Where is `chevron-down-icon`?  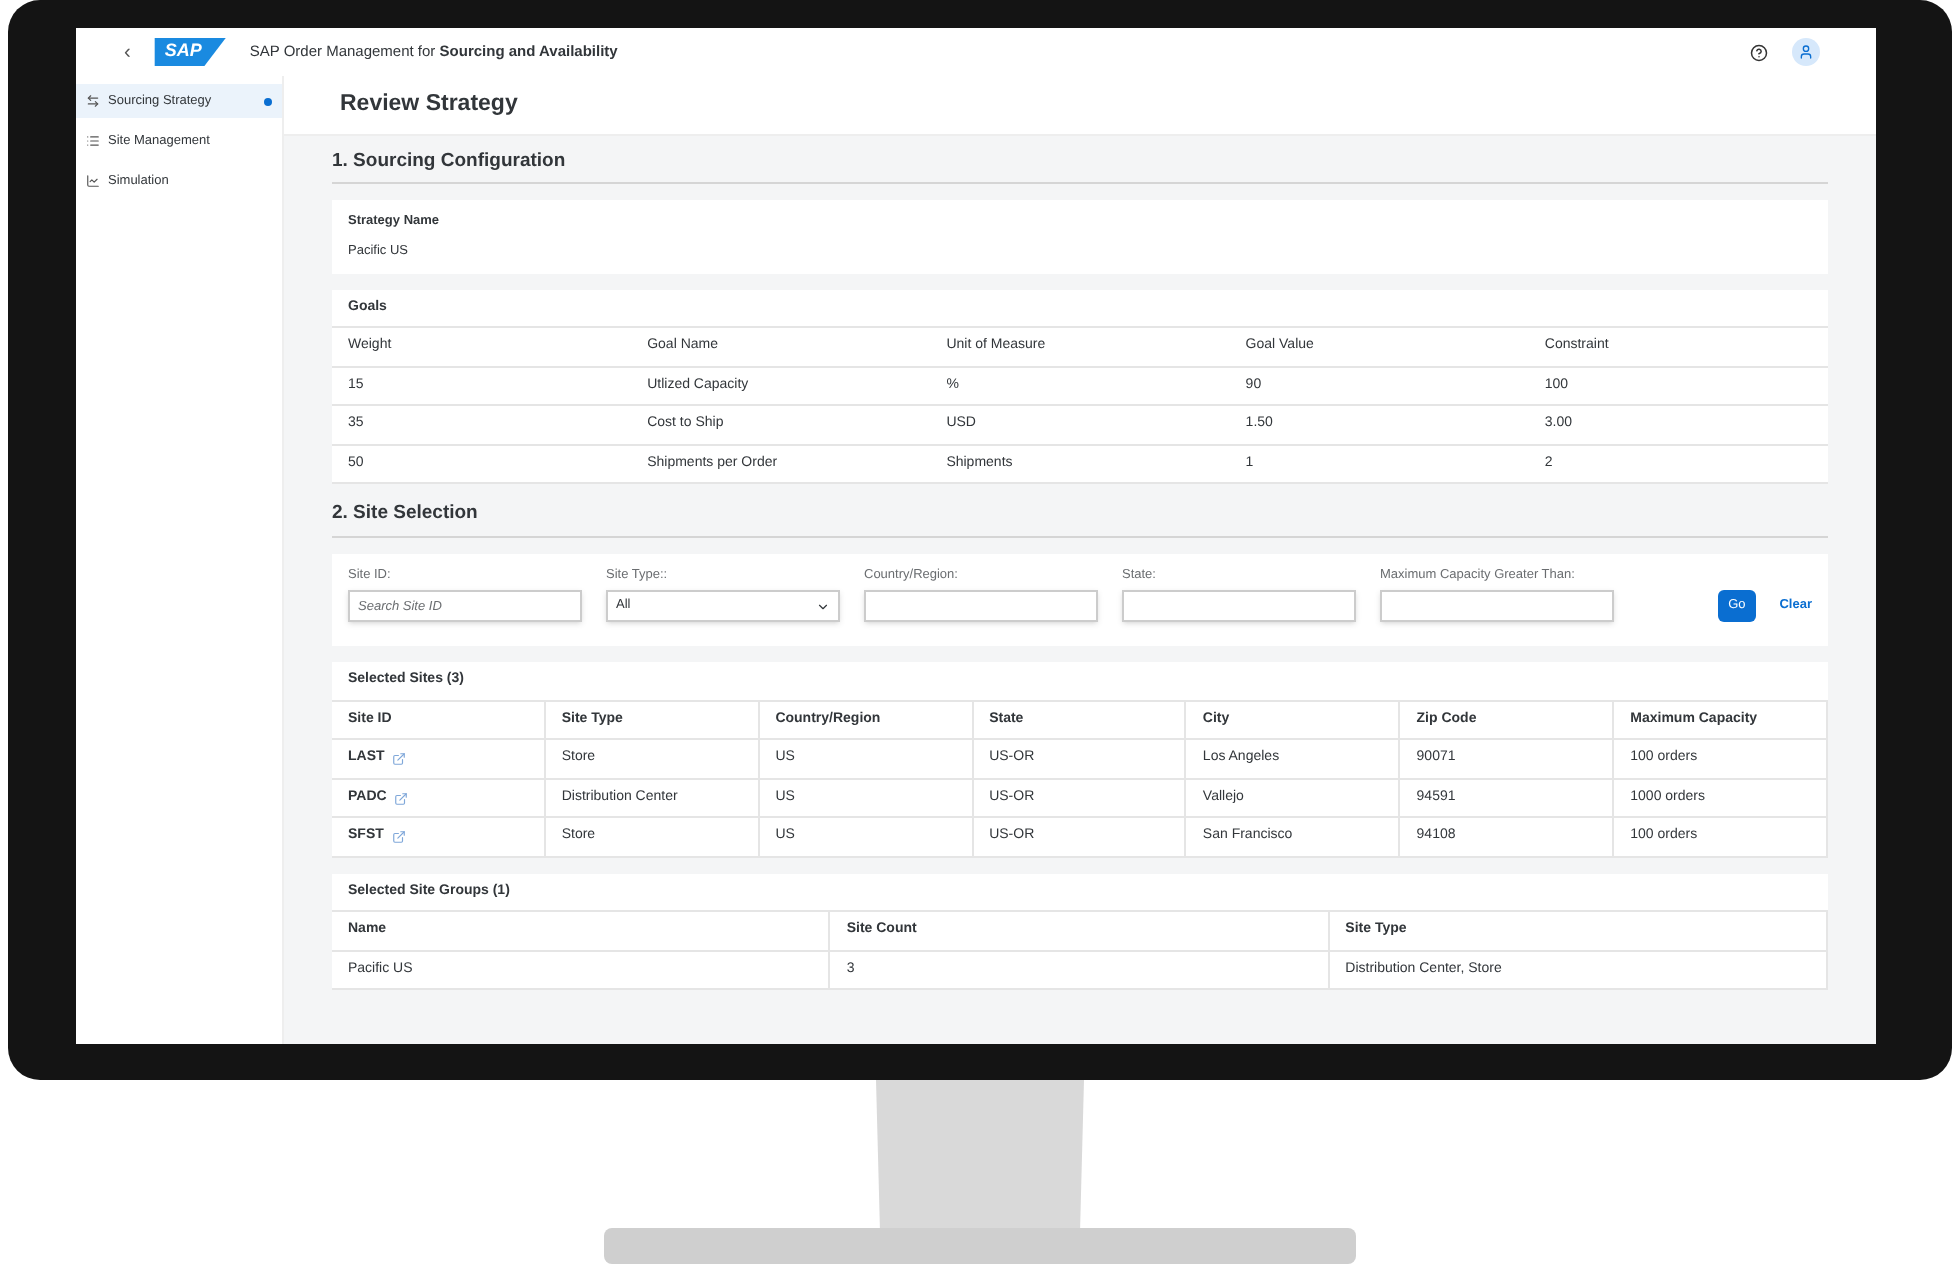 chevron-down-icon is located at coordinates (823, 606).